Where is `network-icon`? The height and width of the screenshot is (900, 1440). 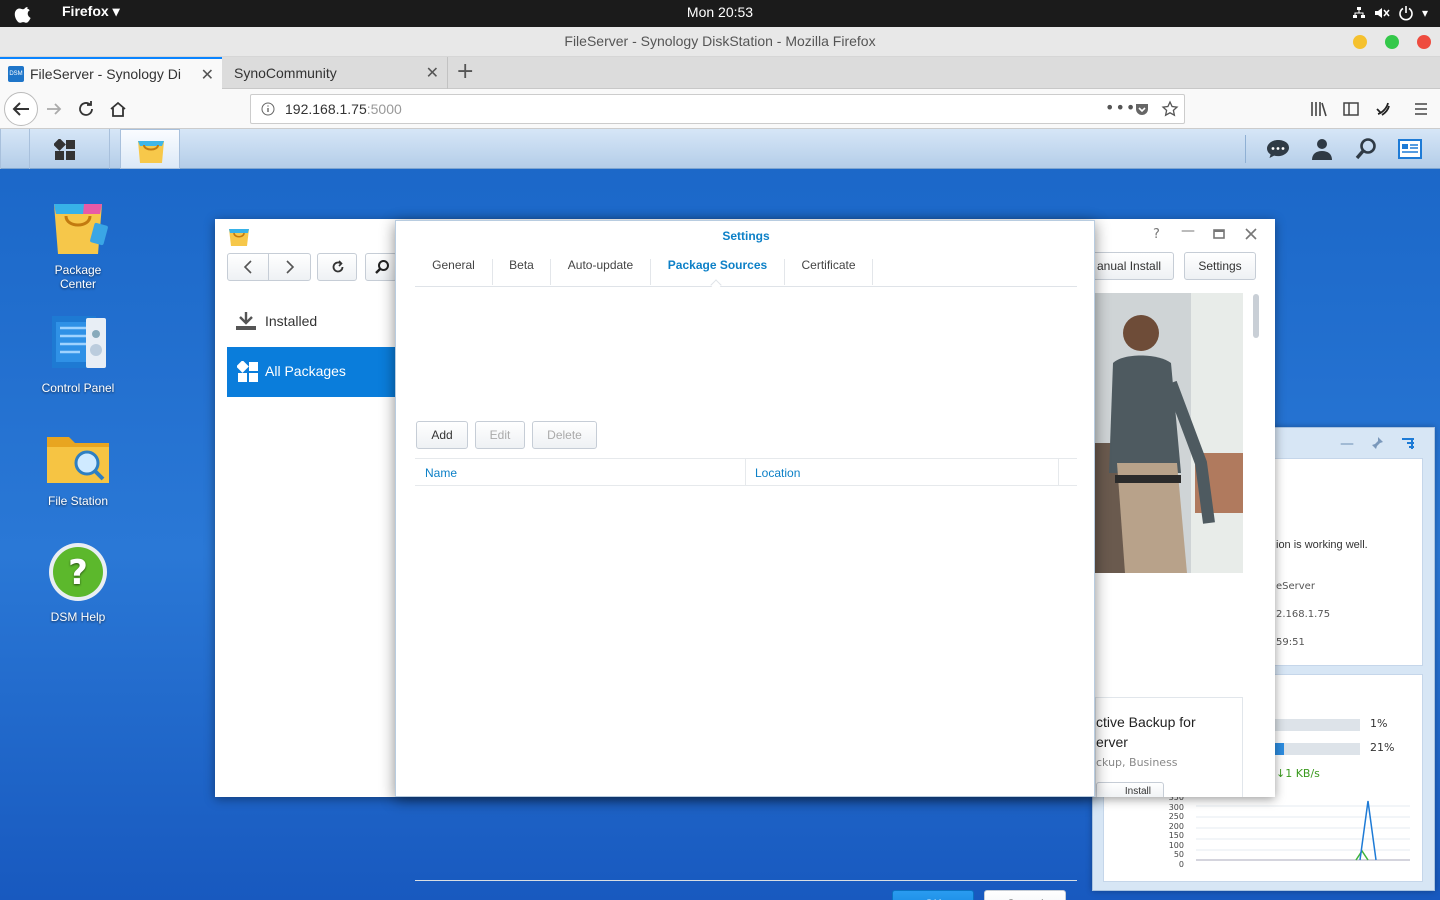 network-icon is located at coordinates (1359, 13).